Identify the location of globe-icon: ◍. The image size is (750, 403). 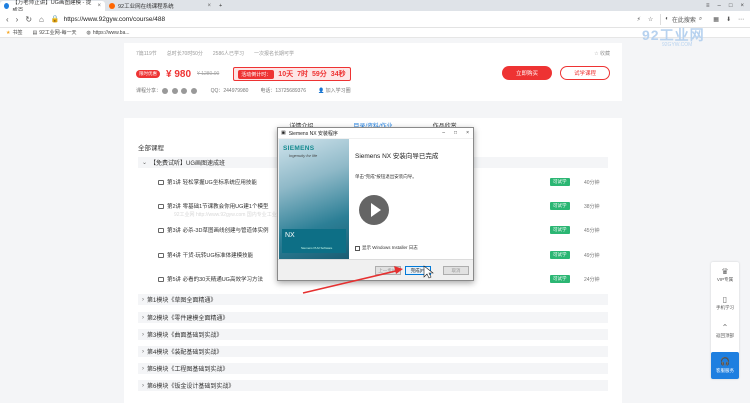
(88, 32).